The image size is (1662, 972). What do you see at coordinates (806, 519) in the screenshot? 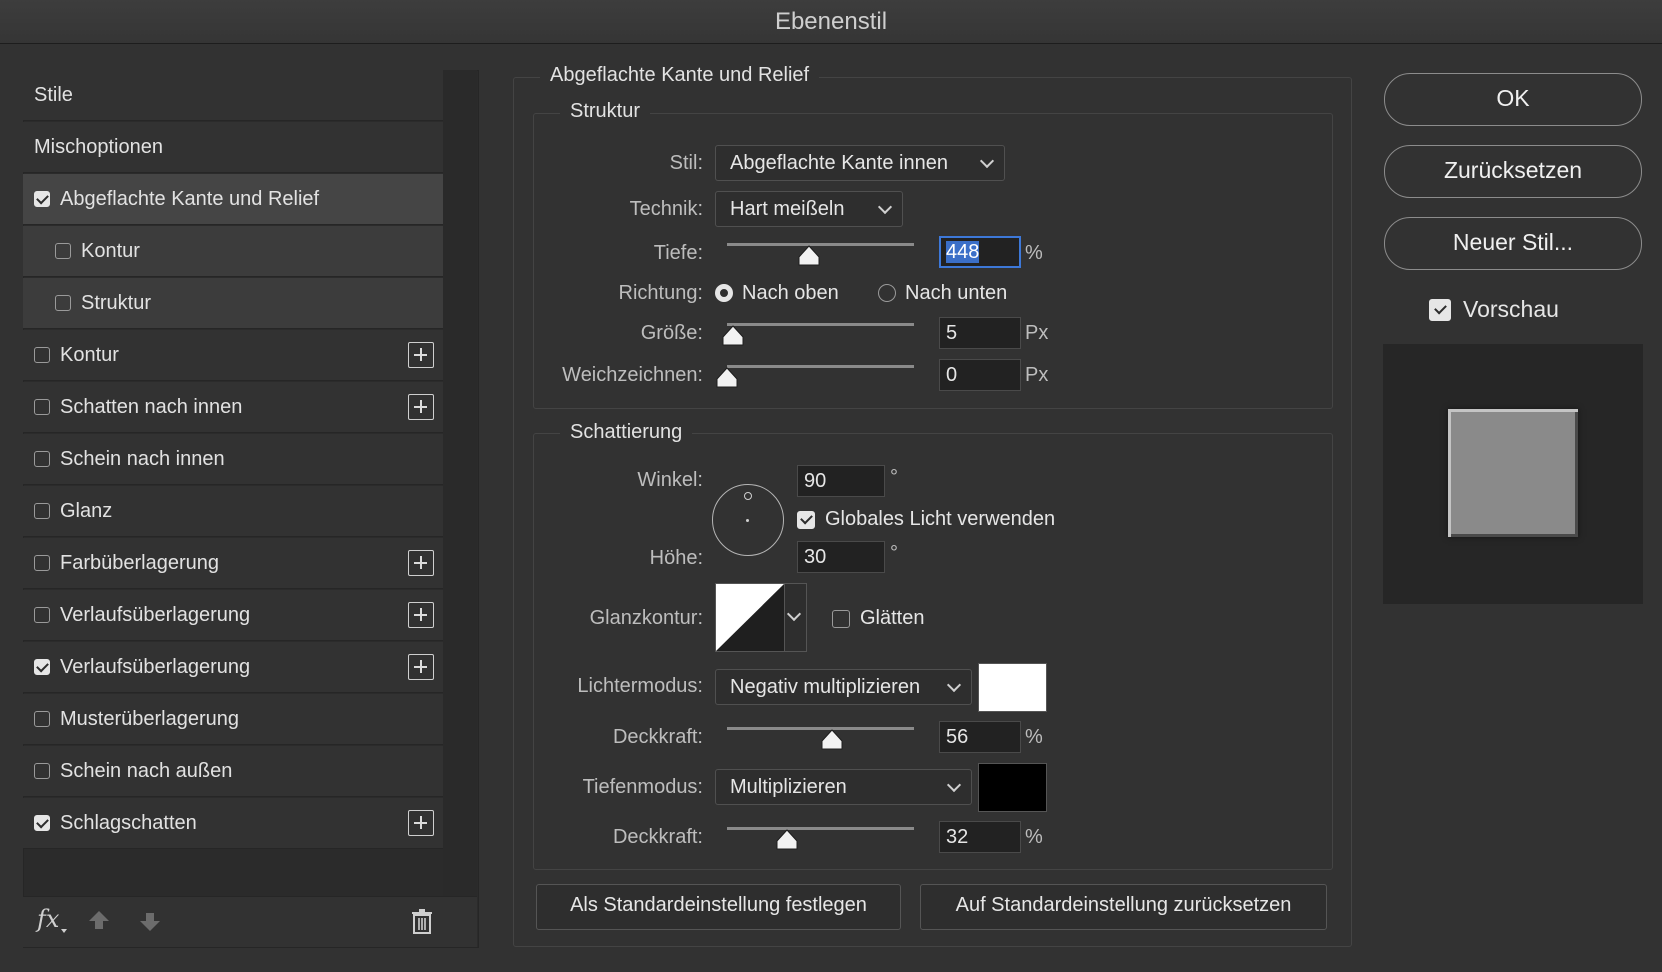
I see `global-light-checkbox` at bounding box center [806, 519].